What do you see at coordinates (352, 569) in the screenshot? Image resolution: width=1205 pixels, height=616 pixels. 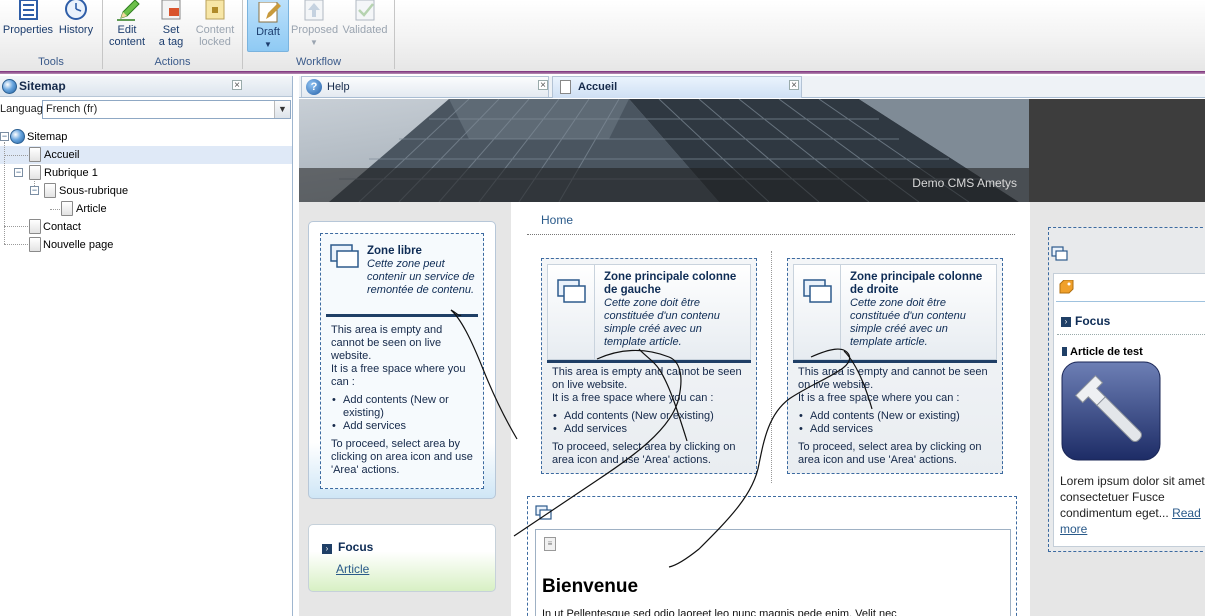 I see `focus-left-link: Article` at bounding box center [352, 569].